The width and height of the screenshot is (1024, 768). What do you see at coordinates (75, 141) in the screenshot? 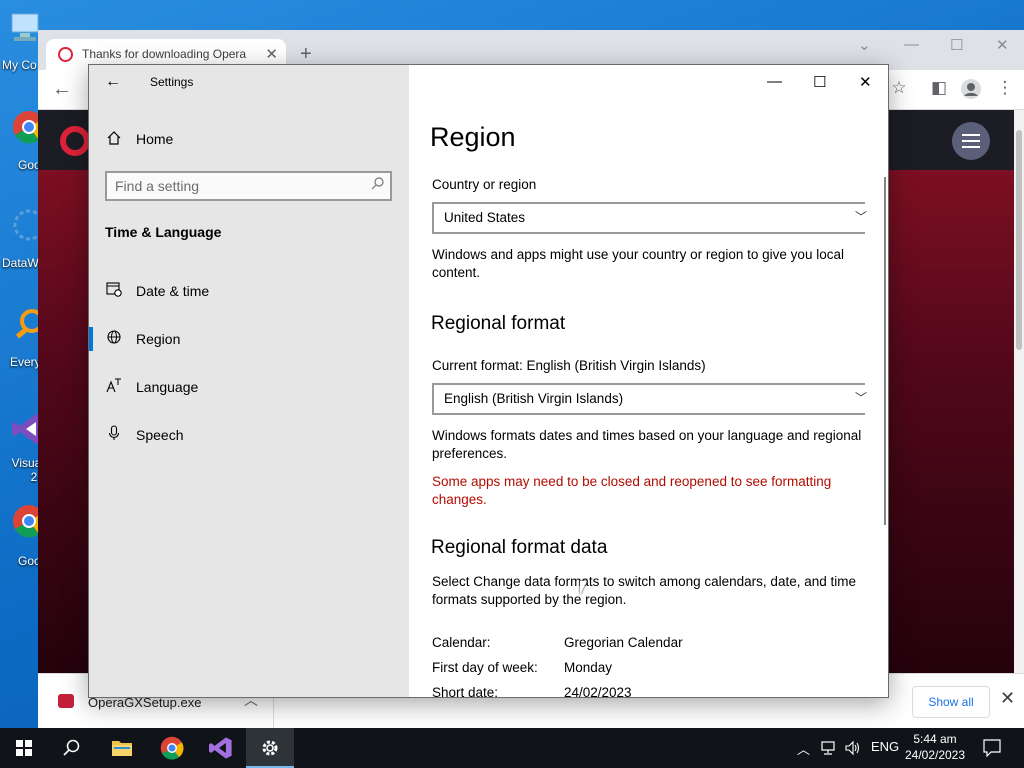
I see `opera-logo-icon` at bounding box center [75, 141].